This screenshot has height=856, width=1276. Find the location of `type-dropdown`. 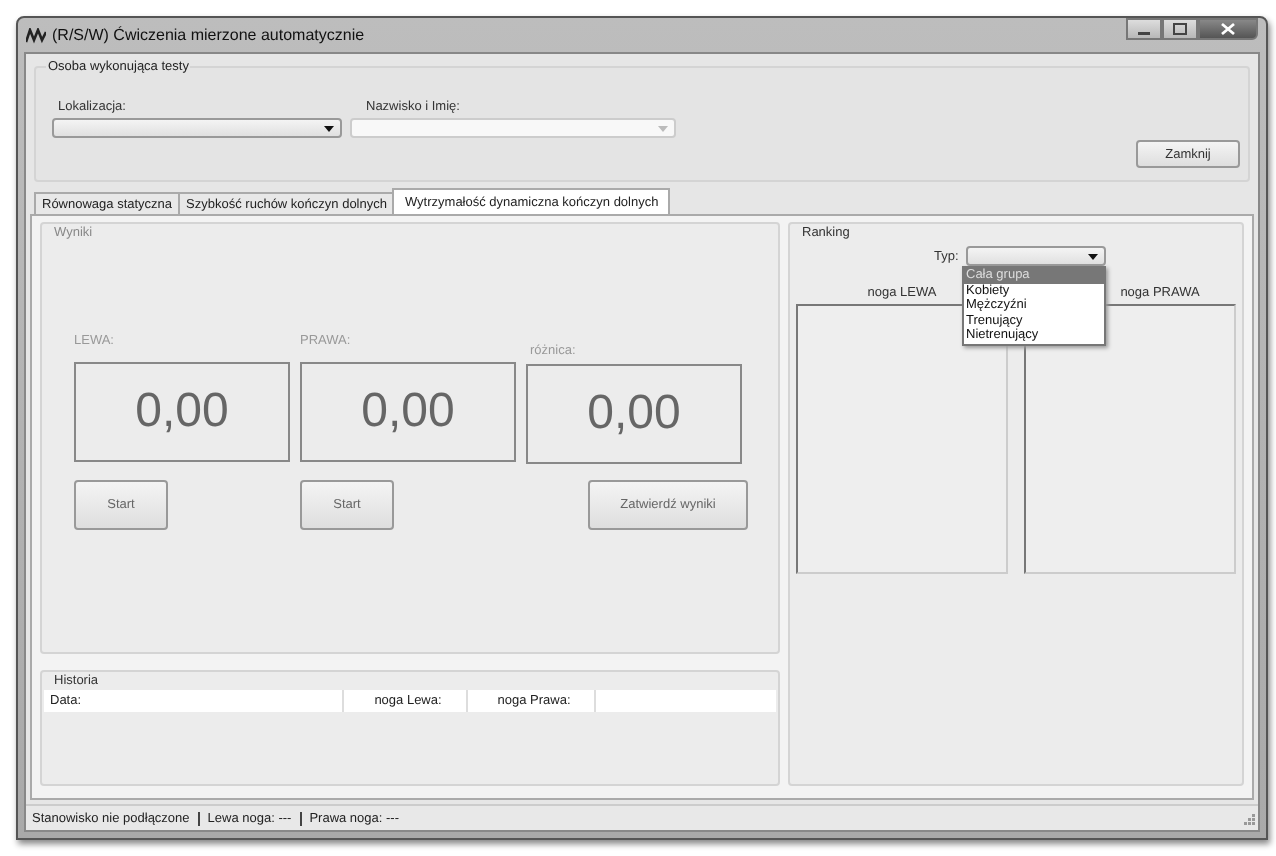

type-dropdown is located at coordinates (1036, 256).